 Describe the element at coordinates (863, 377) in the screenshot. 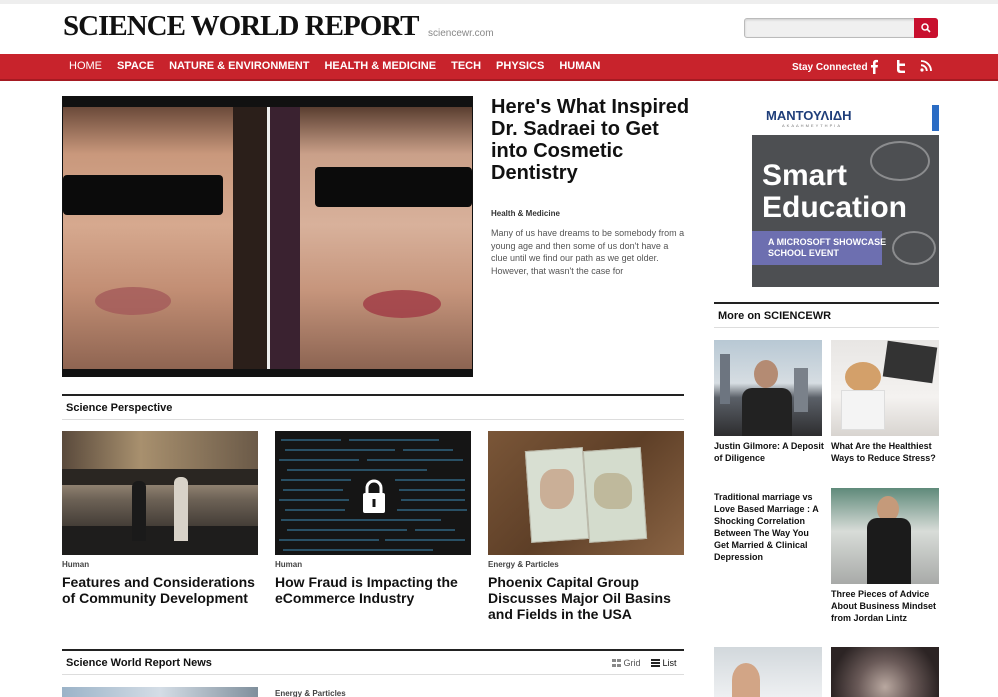

I see `hair-shape` at that location.